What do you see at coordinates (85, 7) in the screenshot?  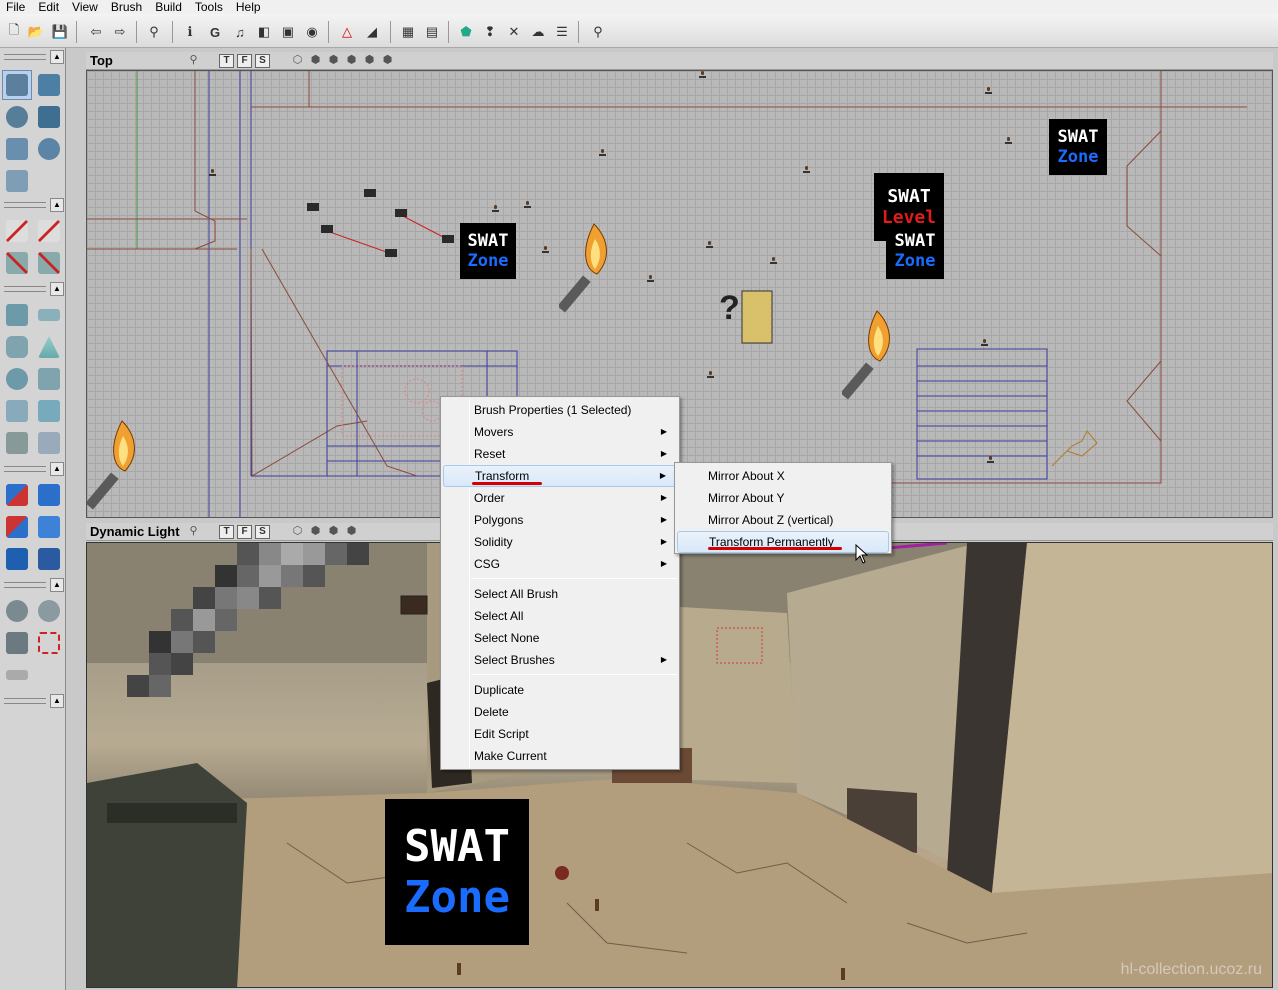 I see `menu-view: View` at bounding box center [85, 7].